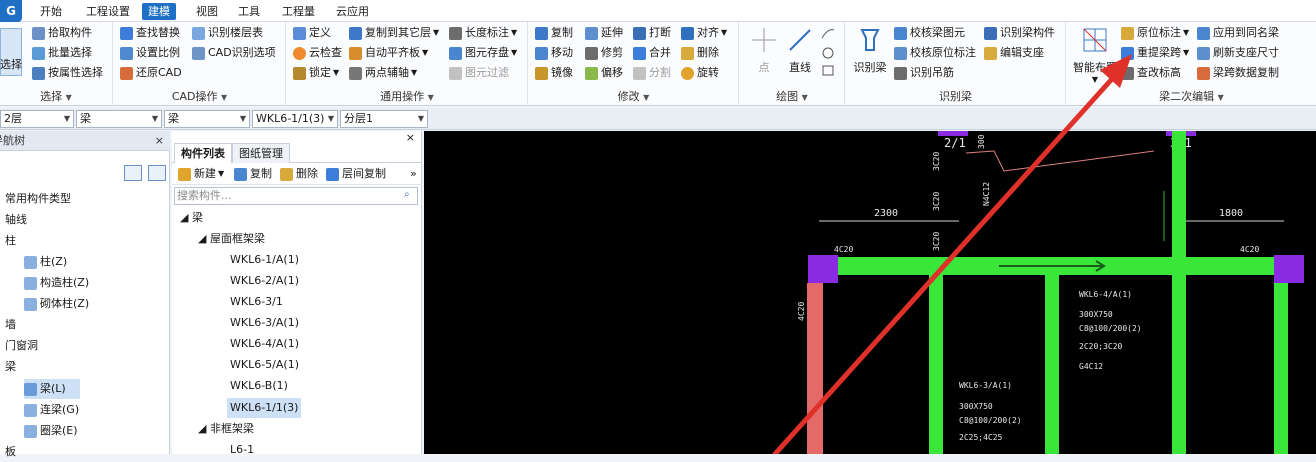 This screenshot has width=1316, height=462. Describe the element at coordinates (652, 53) in the screenshot. I see `merge-button: 合并` at that location.